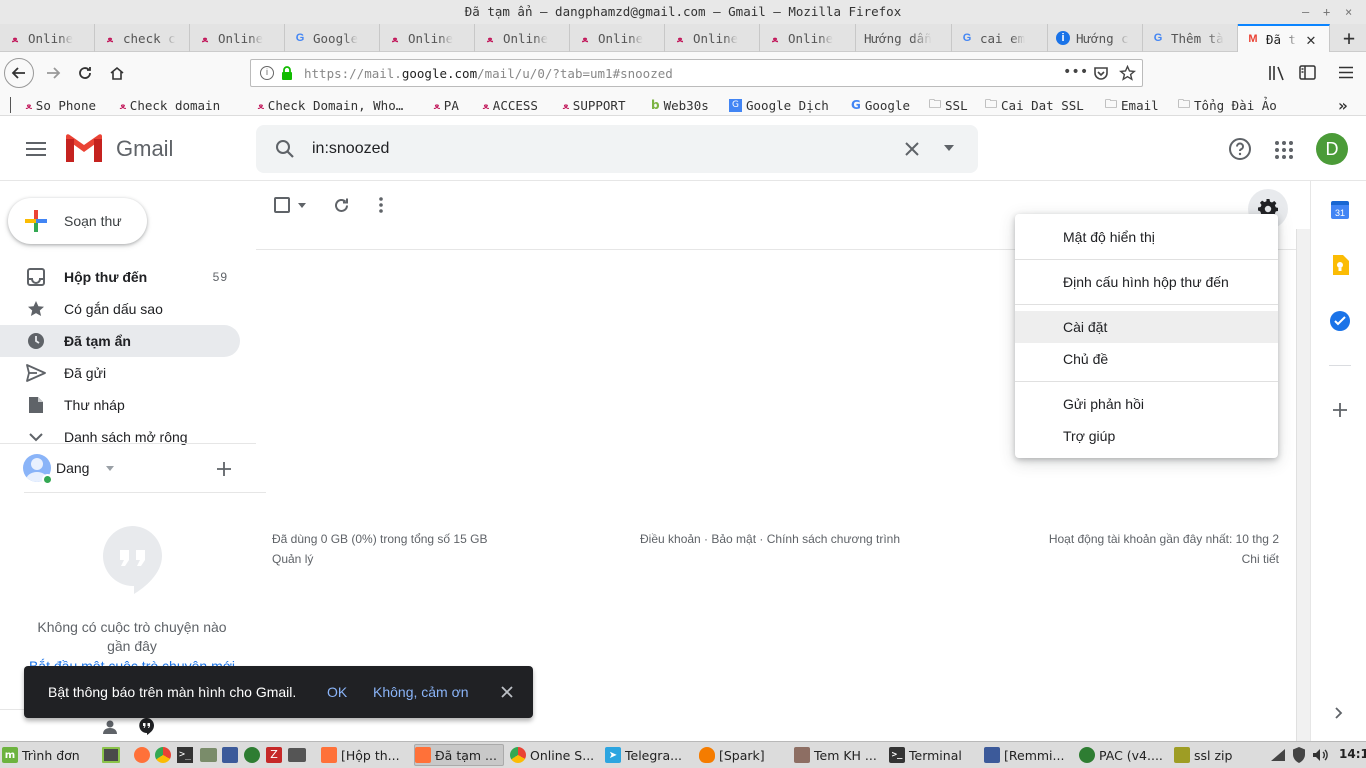 The width and height of the screenshot is (1366, 768). What do you see at coordinates (1340, 265) in the screenshot?
I see `keep-icon` at bounding box center [1340, 265].